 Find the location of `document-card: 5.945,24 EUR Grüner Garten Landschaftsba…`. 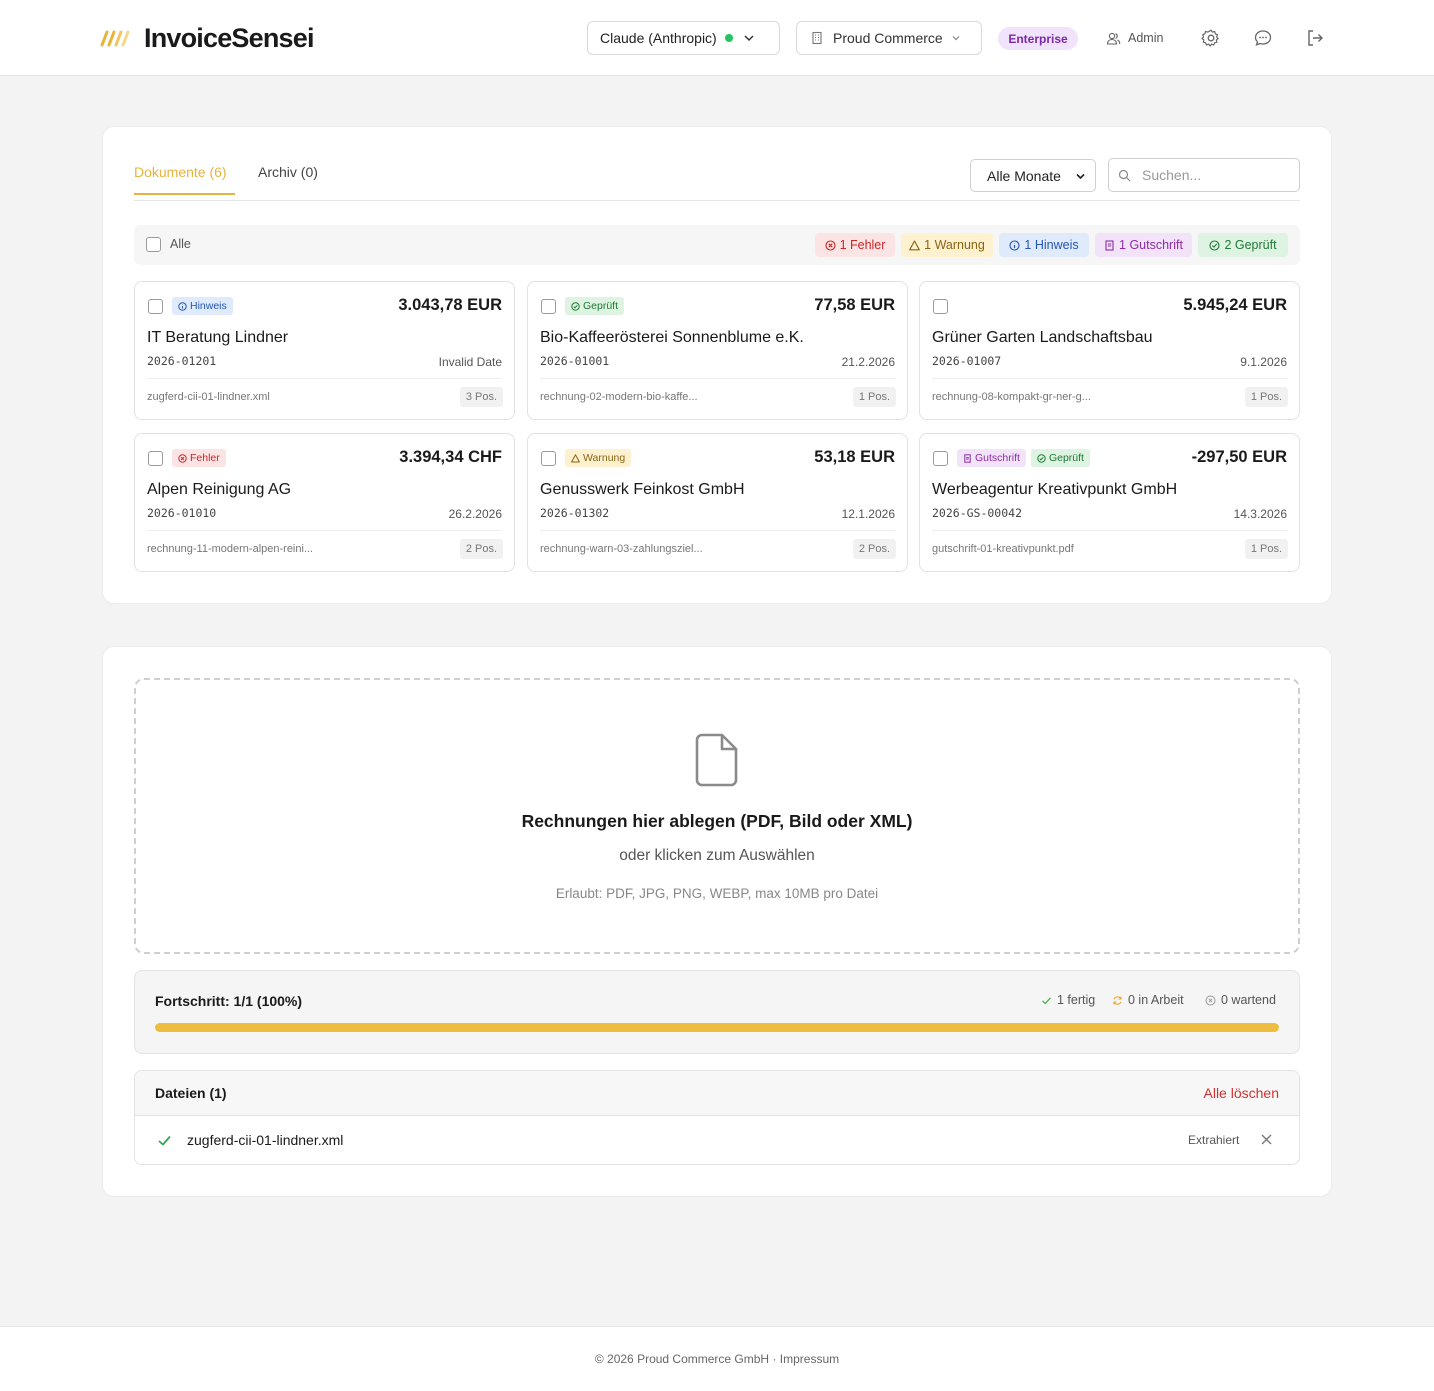

document-card: 5.945,24 EUR Grüner Garten Landschaftsba… is located at coordinates (1109, 350).